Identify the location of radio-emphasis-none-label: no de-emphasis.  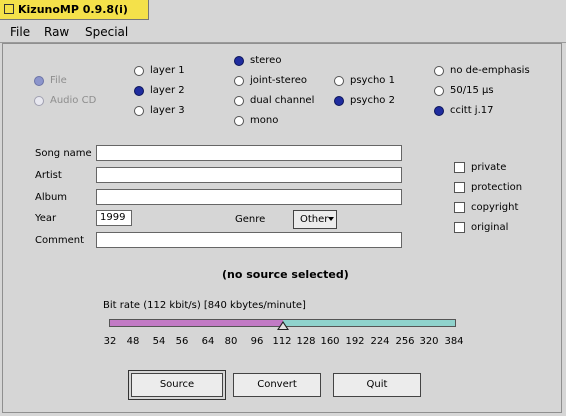
(490, 70).